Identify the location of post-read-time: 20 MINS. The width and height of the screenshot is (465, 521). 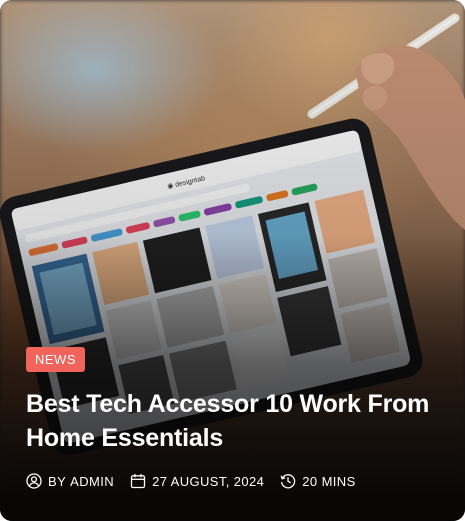
(317, 481).